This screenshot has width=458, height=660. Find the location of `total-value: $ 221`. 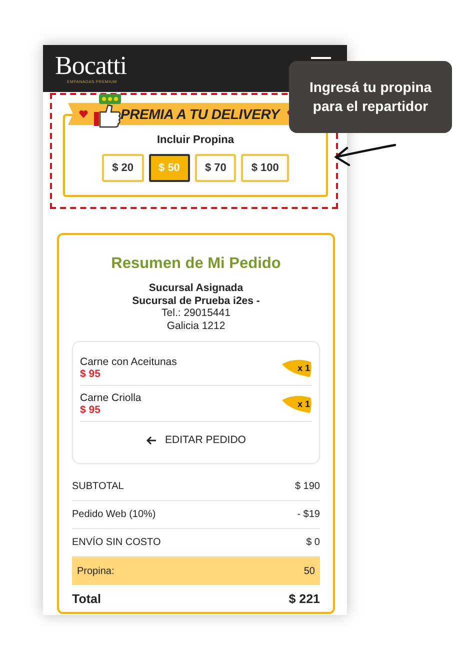

total-value: $ 221 is located at coordinates (304, 599).